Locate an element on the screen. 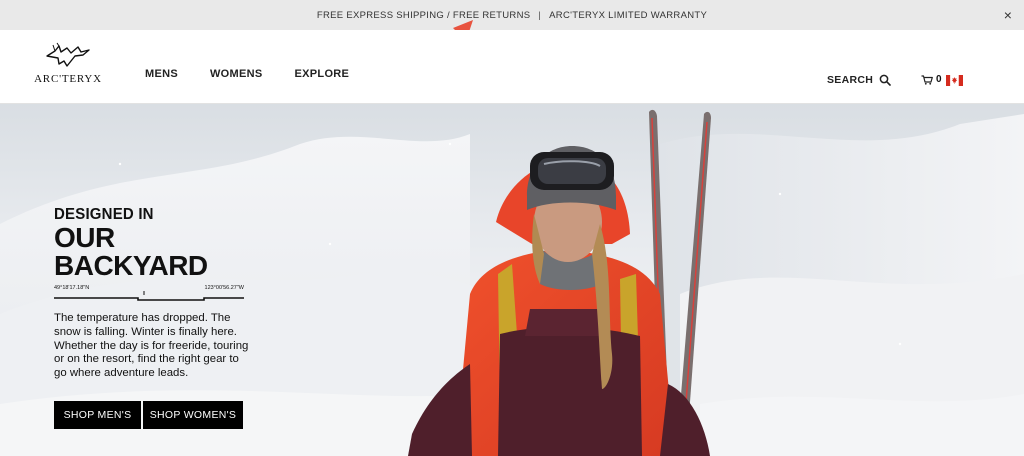  cart-button: 0 is located at coordinates (931, 79).